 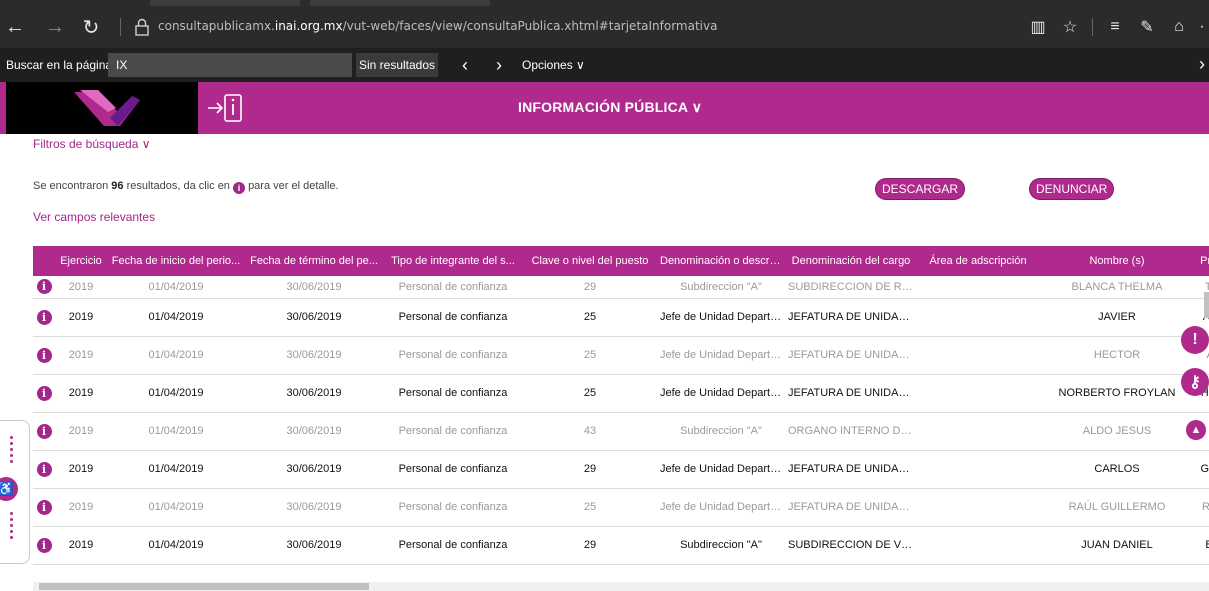 What do you see at coordinates (15, 27) in the screenshot?
I see `back-arrow-icon: ←` at bounding box center [15, 27].